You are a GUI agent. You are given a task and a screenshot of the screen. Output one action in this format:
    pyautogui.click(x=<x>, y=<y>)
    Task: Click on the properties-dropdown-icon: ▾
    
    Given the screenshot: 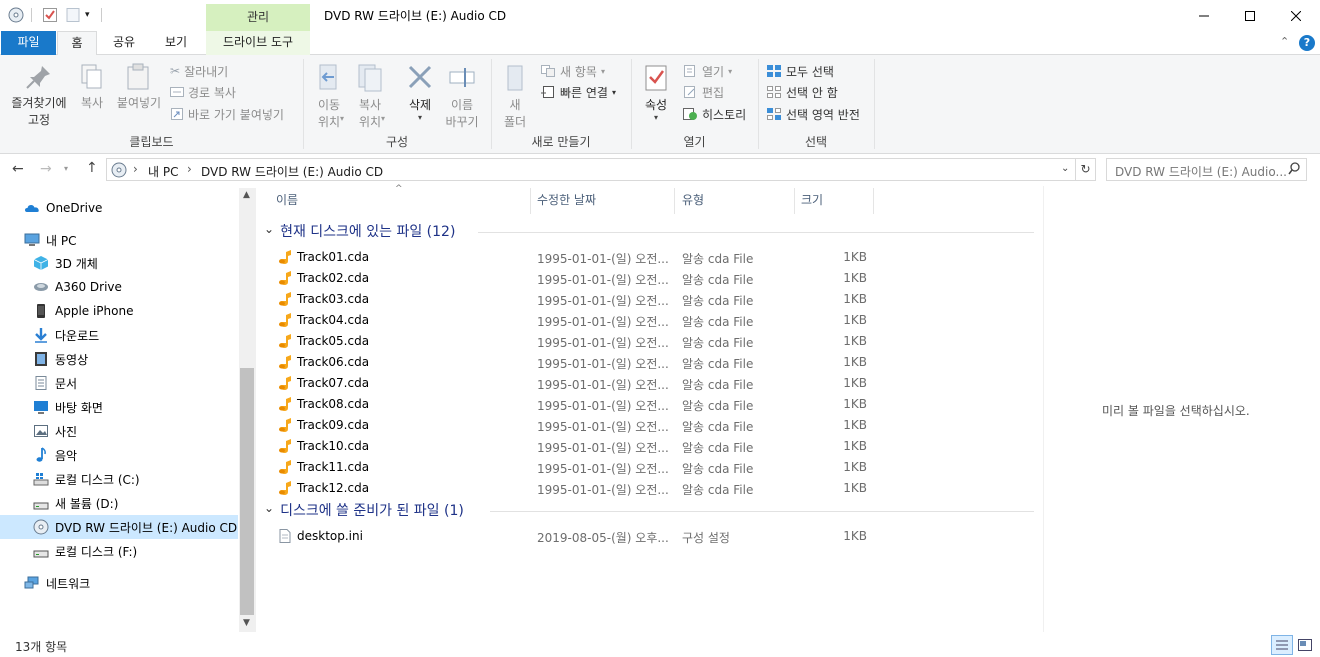 What is the action you would take?
    pyautogui.click(x=656, y=117)
    